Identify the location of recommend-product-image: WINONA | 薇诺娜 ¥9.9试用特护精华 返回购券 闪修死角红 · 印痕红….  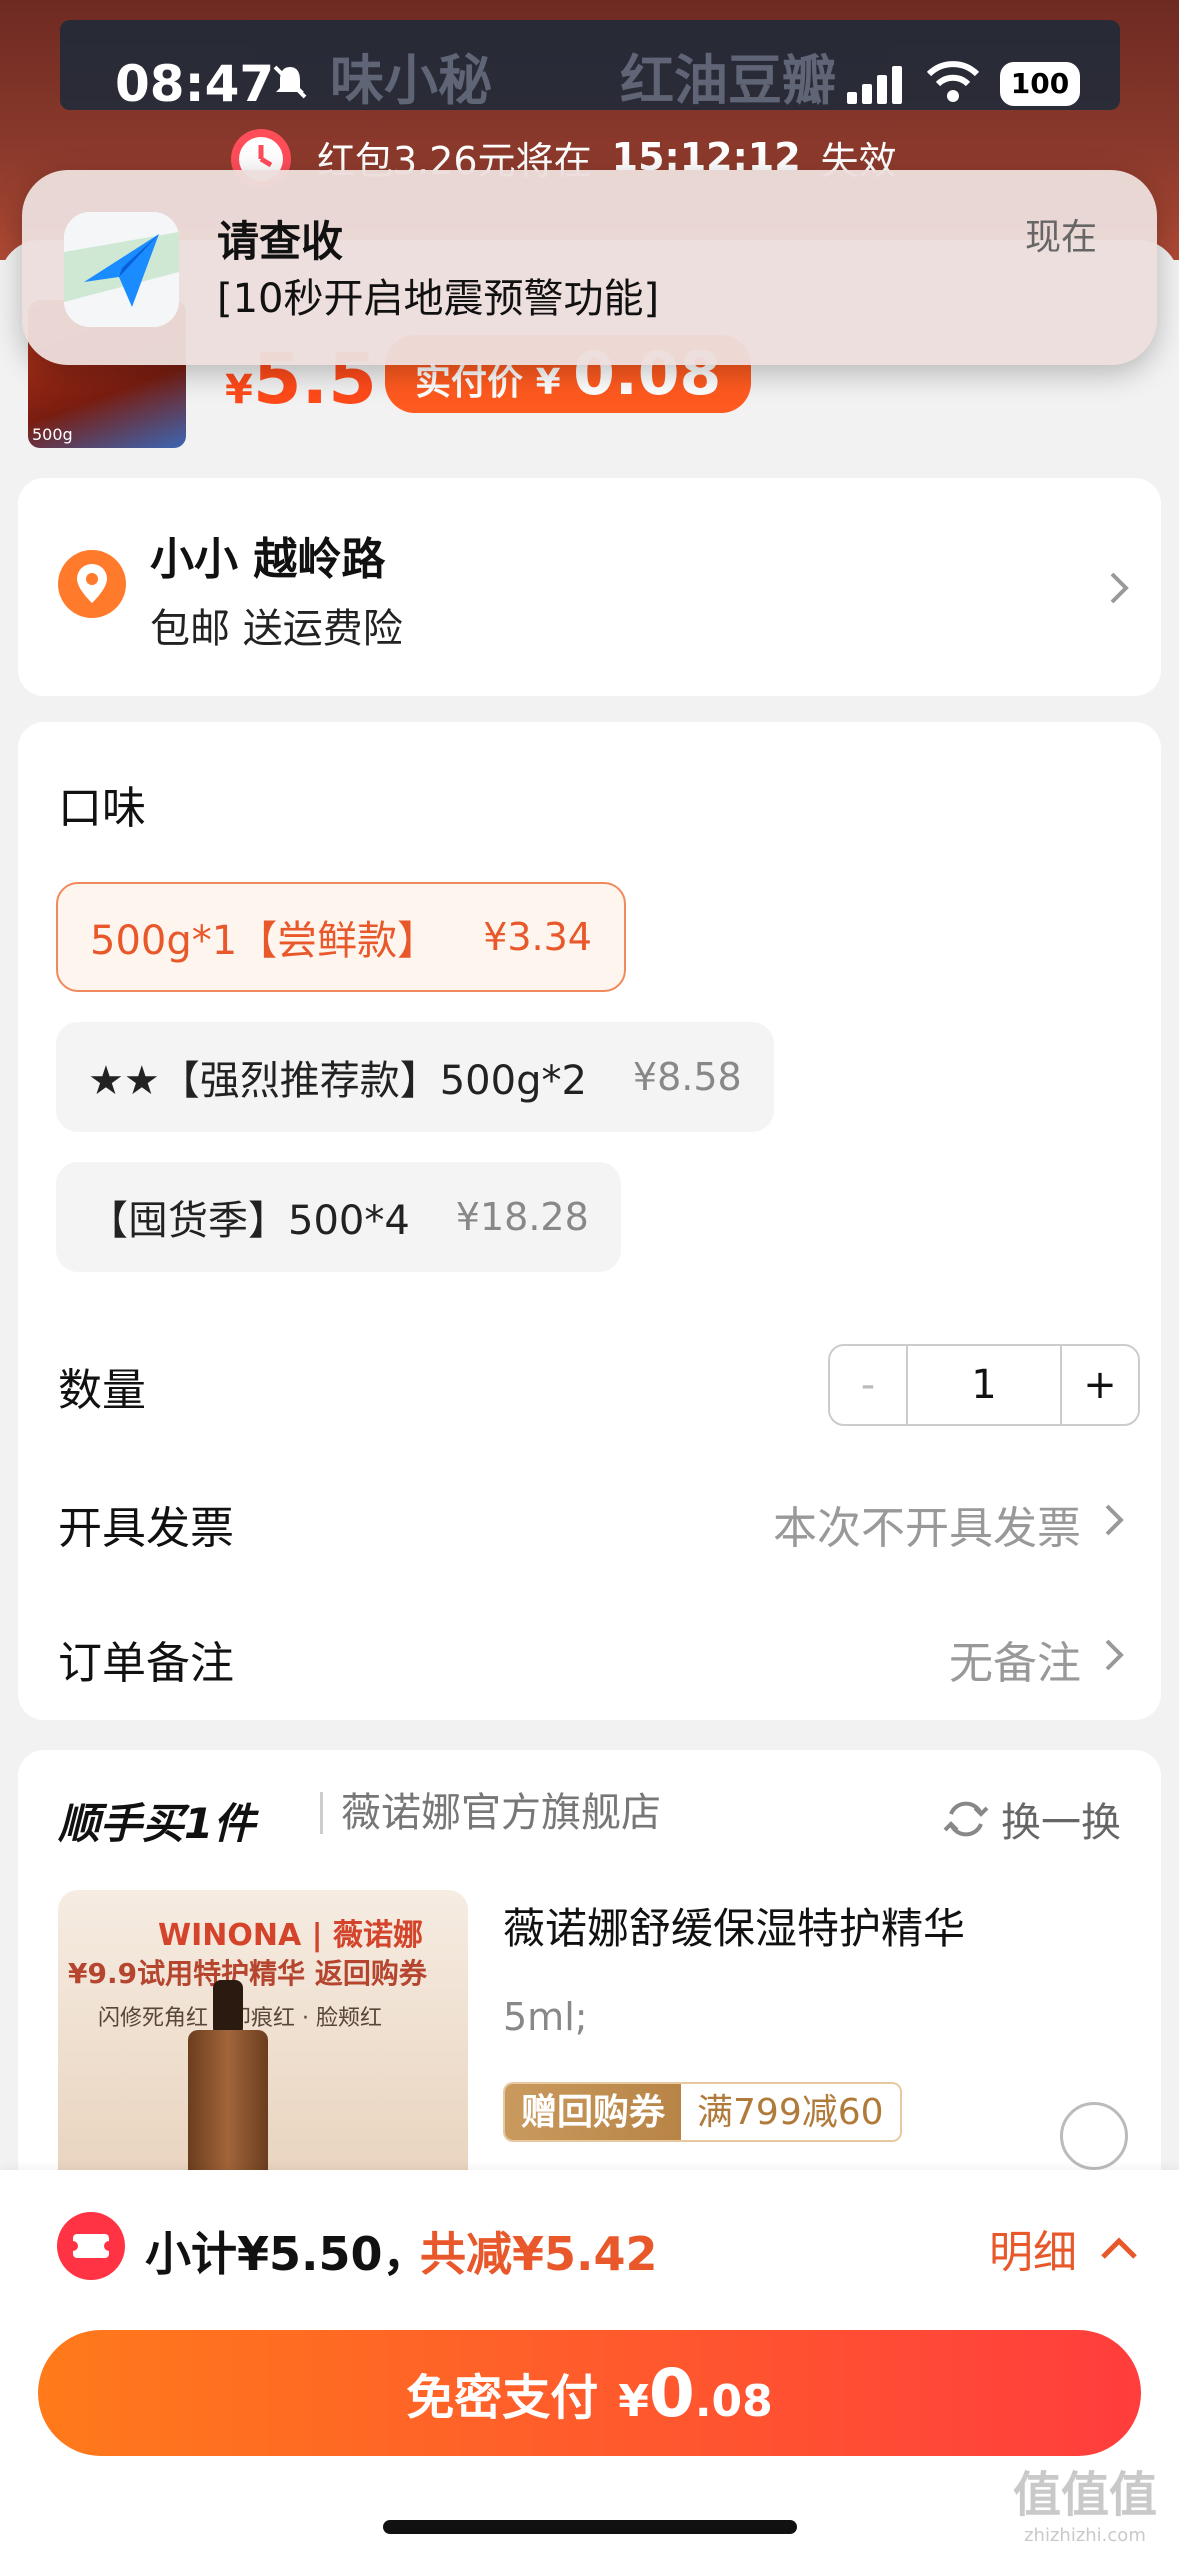
(263, 2040).